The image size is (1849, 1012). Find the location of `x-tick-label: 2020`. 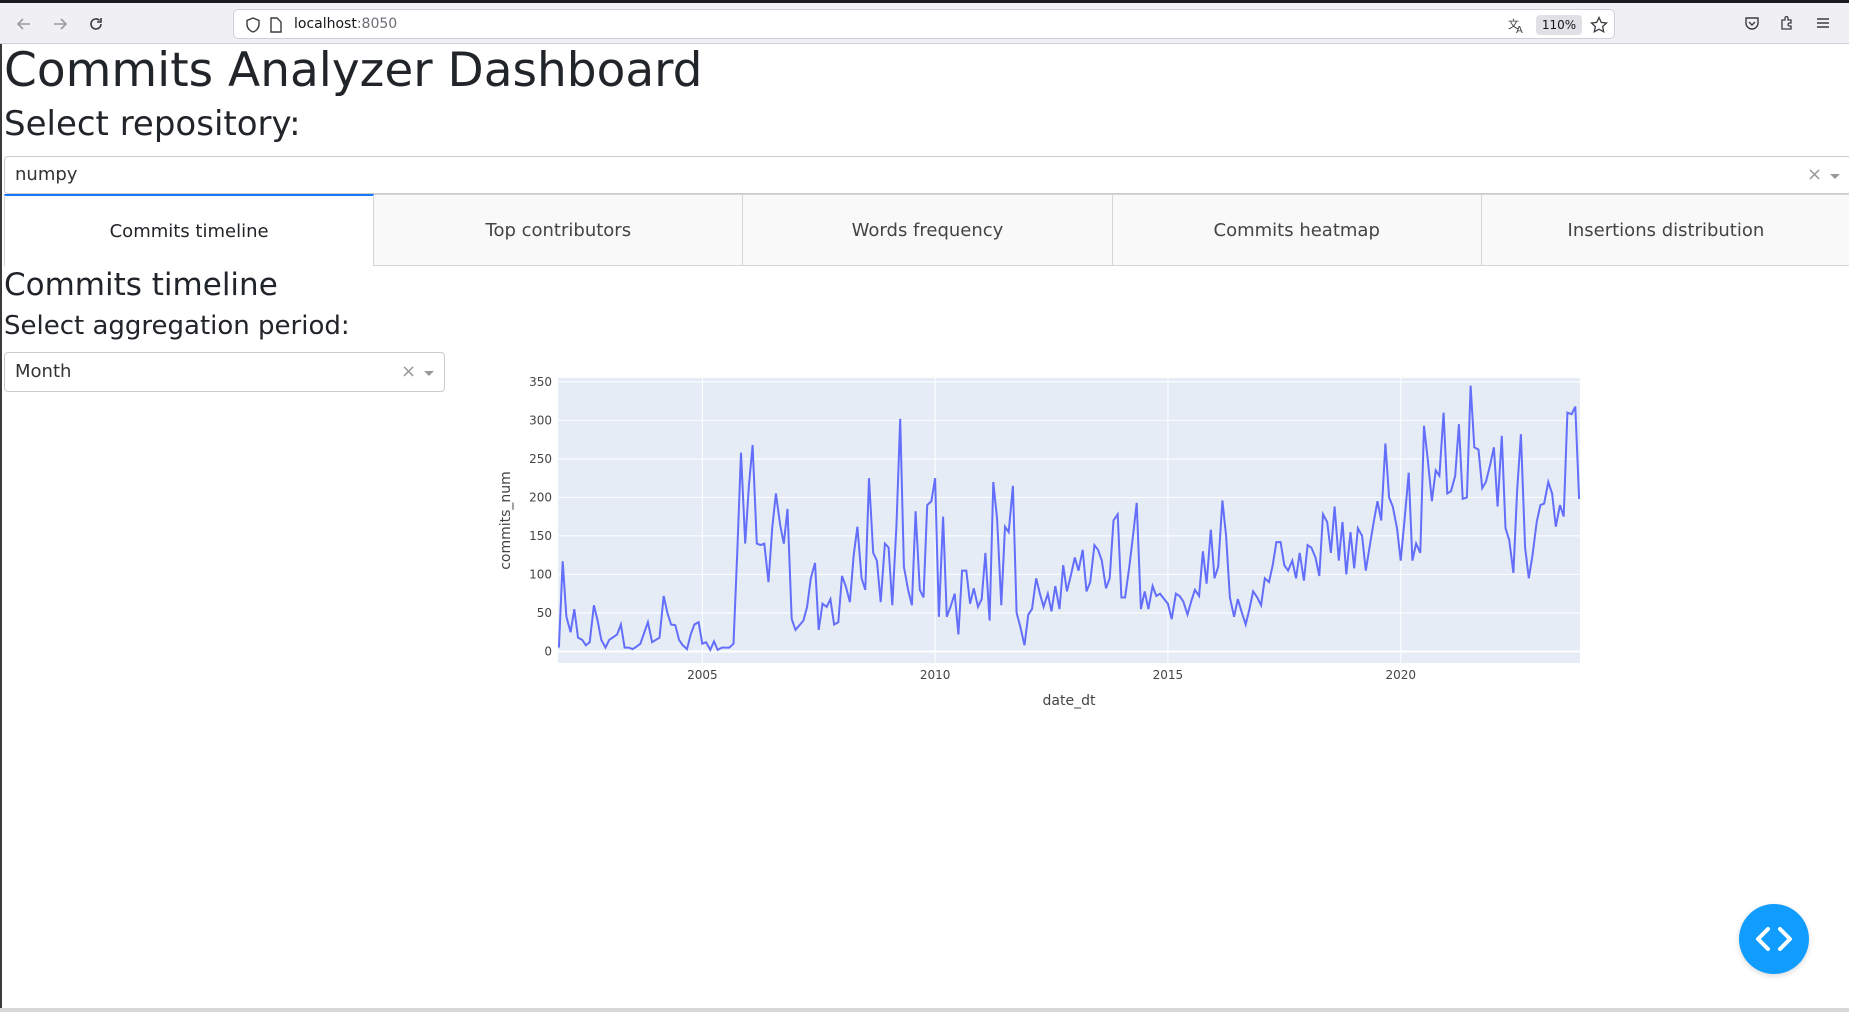

x-tick-label: 2020 is located at coordinates (1400, 675).